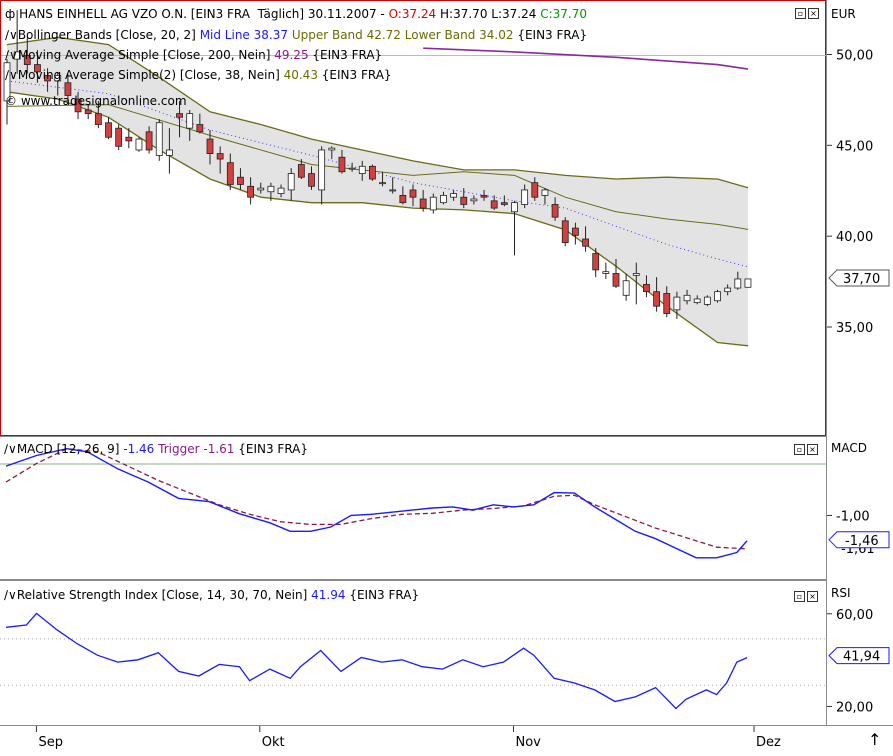 The width and height of the screenshot is (893, 756). Describe the element at coordinates (402, 35) in the screenshot. I see `bb-upper-lower: Upper Band 42.72 Lower Band 34.02` at that location.